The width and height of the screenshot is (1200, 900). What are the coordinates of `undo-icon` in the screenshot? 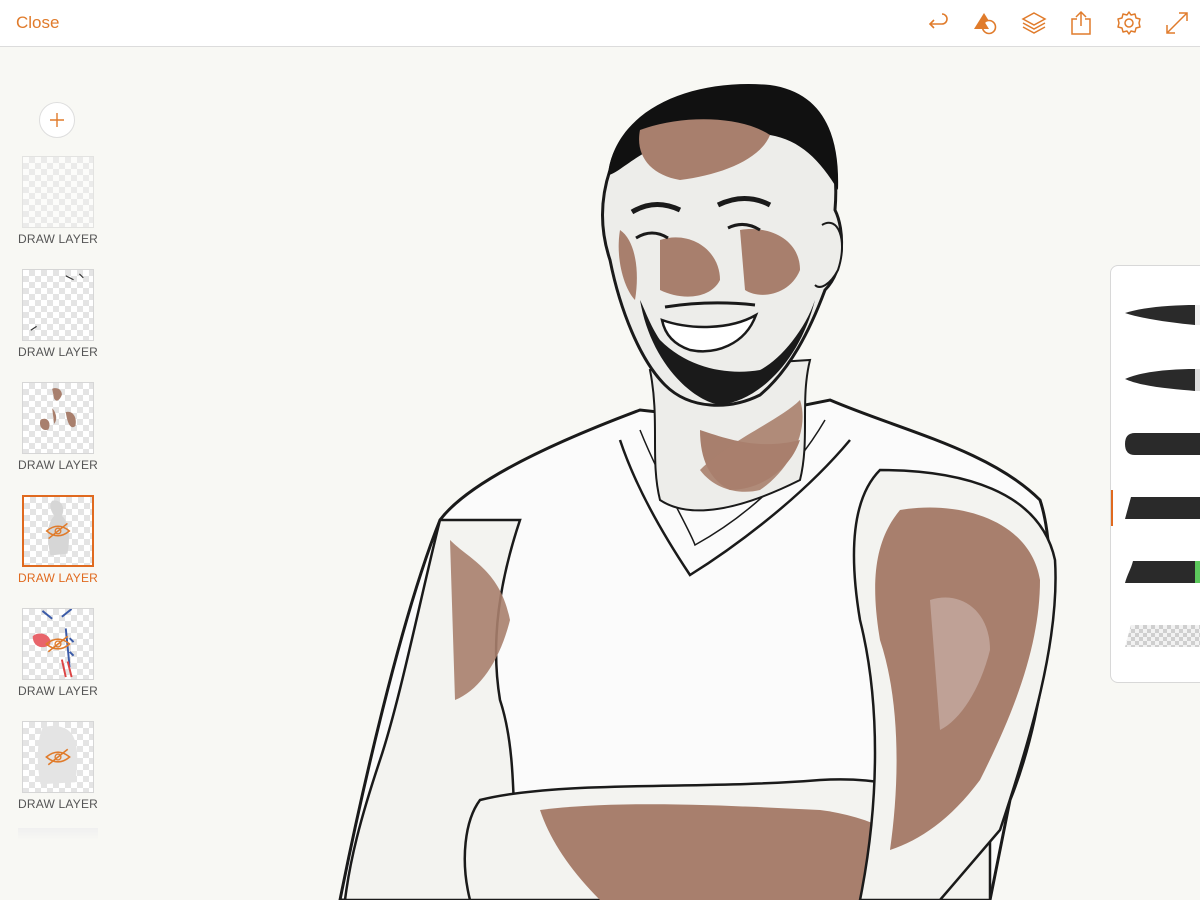 It's located at (939, 23).